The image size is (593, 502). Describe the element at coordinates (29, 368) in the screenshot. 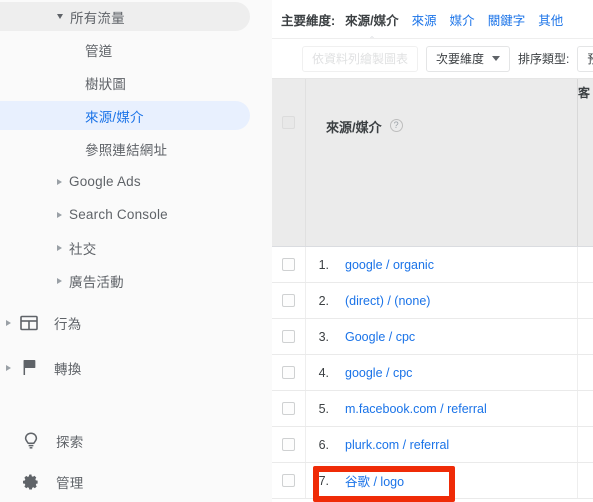

I see `flag-icon` at that location.